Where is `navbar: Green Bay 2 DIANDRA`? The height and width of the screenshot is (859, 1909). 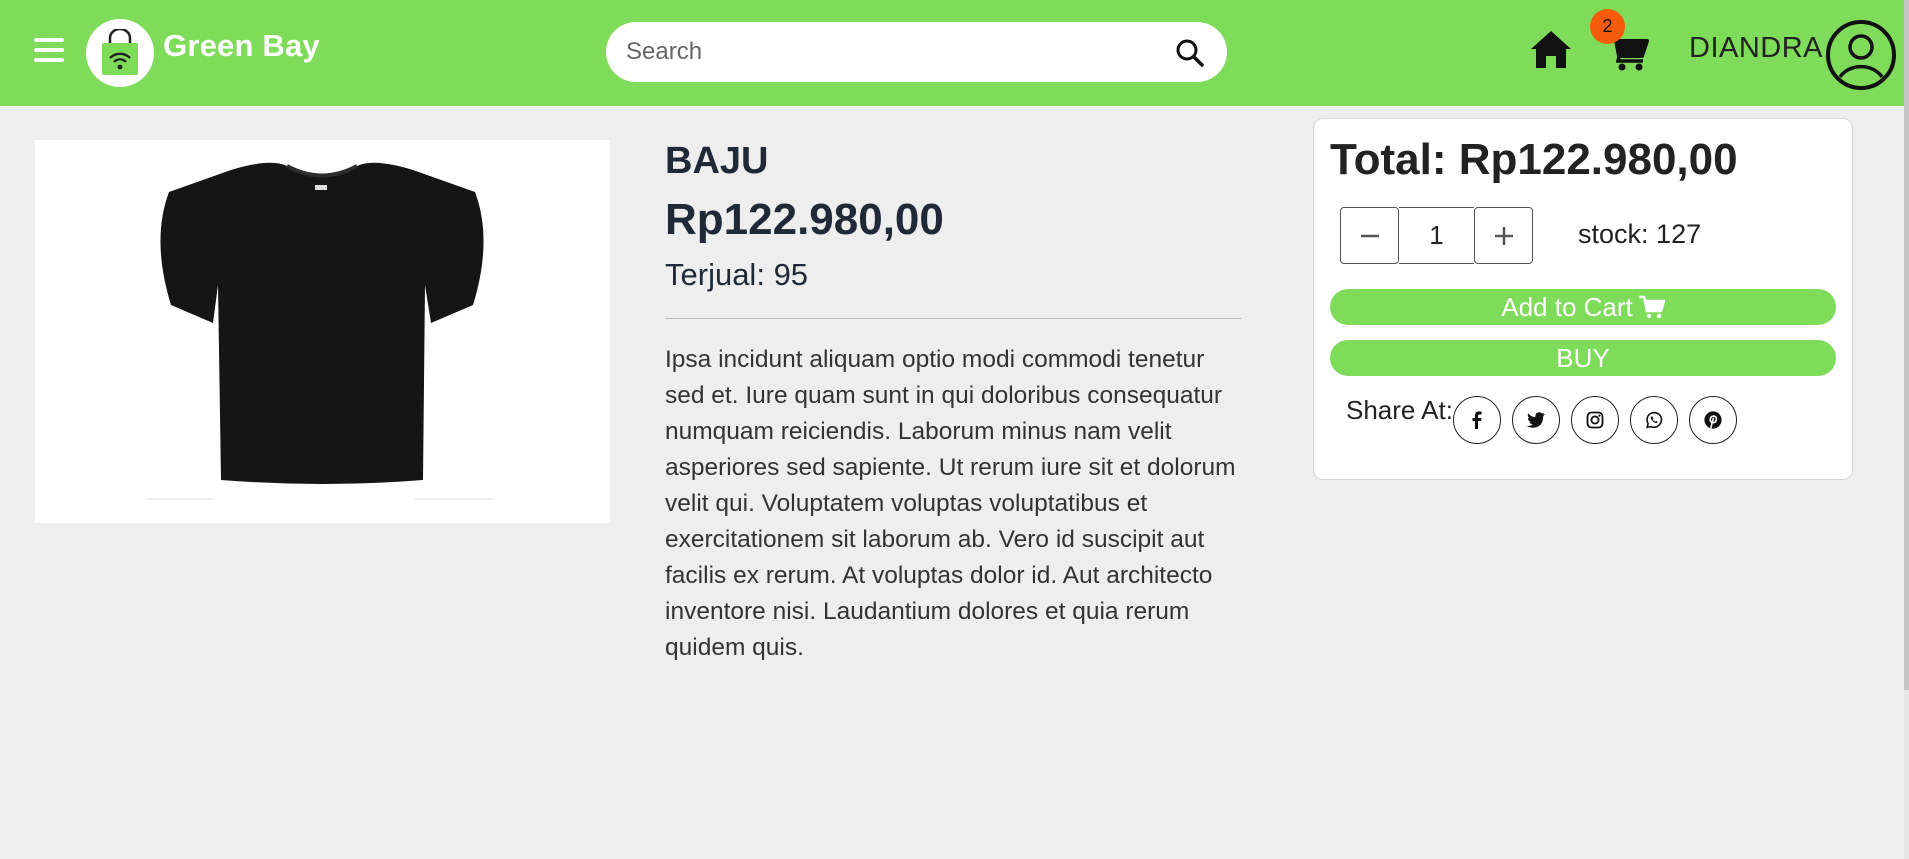
navbar: Green Bay 2 DIANDRA is located at coordinates (952, 53).